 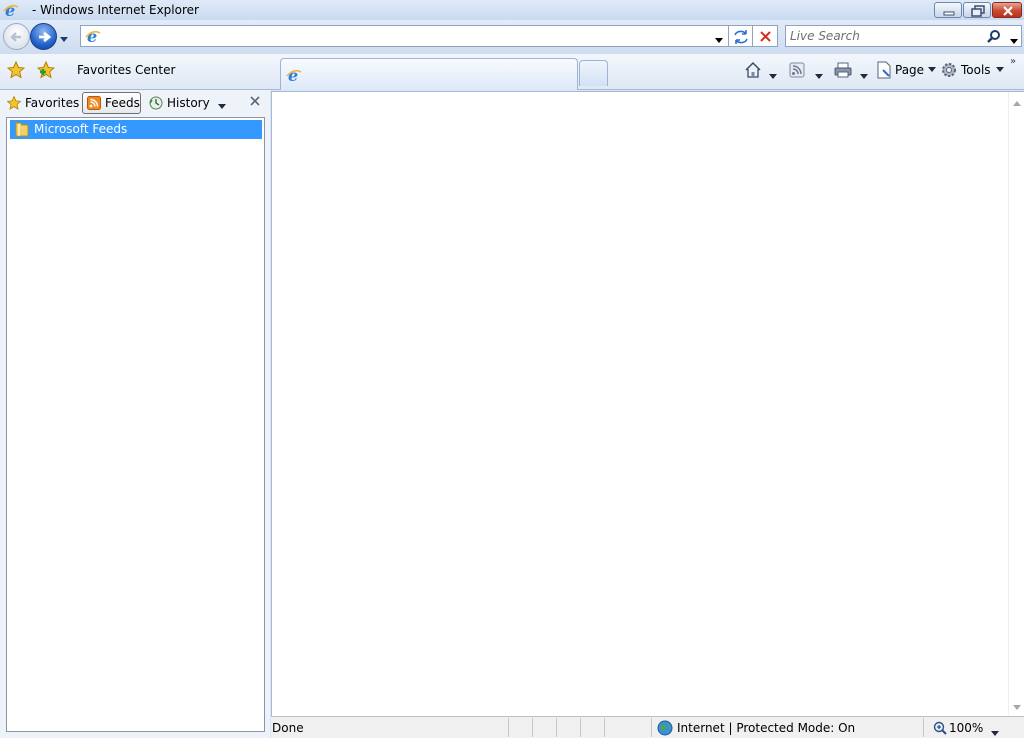 I want to click on address-bar: e, so click(x=404, y=36).